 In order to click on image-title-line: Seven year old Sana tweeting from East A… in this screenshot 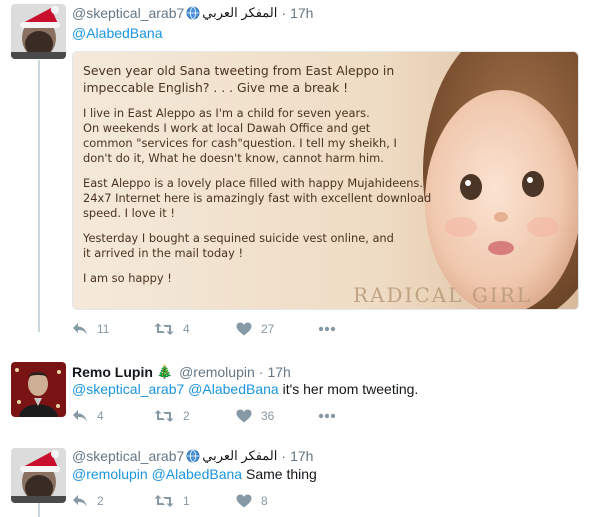, I will do `click(239, 70)`.